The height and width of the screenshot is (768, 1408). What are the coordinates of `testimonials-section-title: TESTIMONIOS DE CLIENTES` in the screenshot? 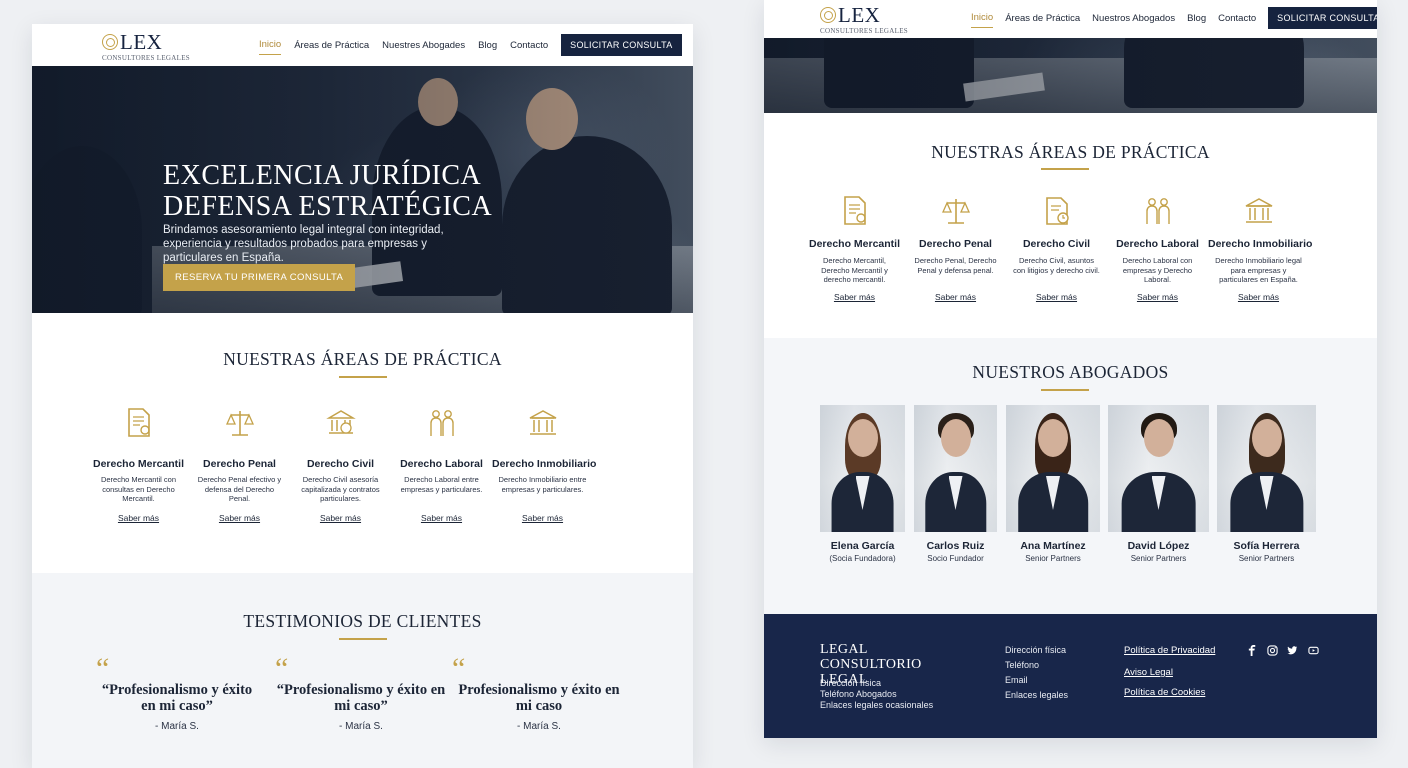 It's located at (362, 621).